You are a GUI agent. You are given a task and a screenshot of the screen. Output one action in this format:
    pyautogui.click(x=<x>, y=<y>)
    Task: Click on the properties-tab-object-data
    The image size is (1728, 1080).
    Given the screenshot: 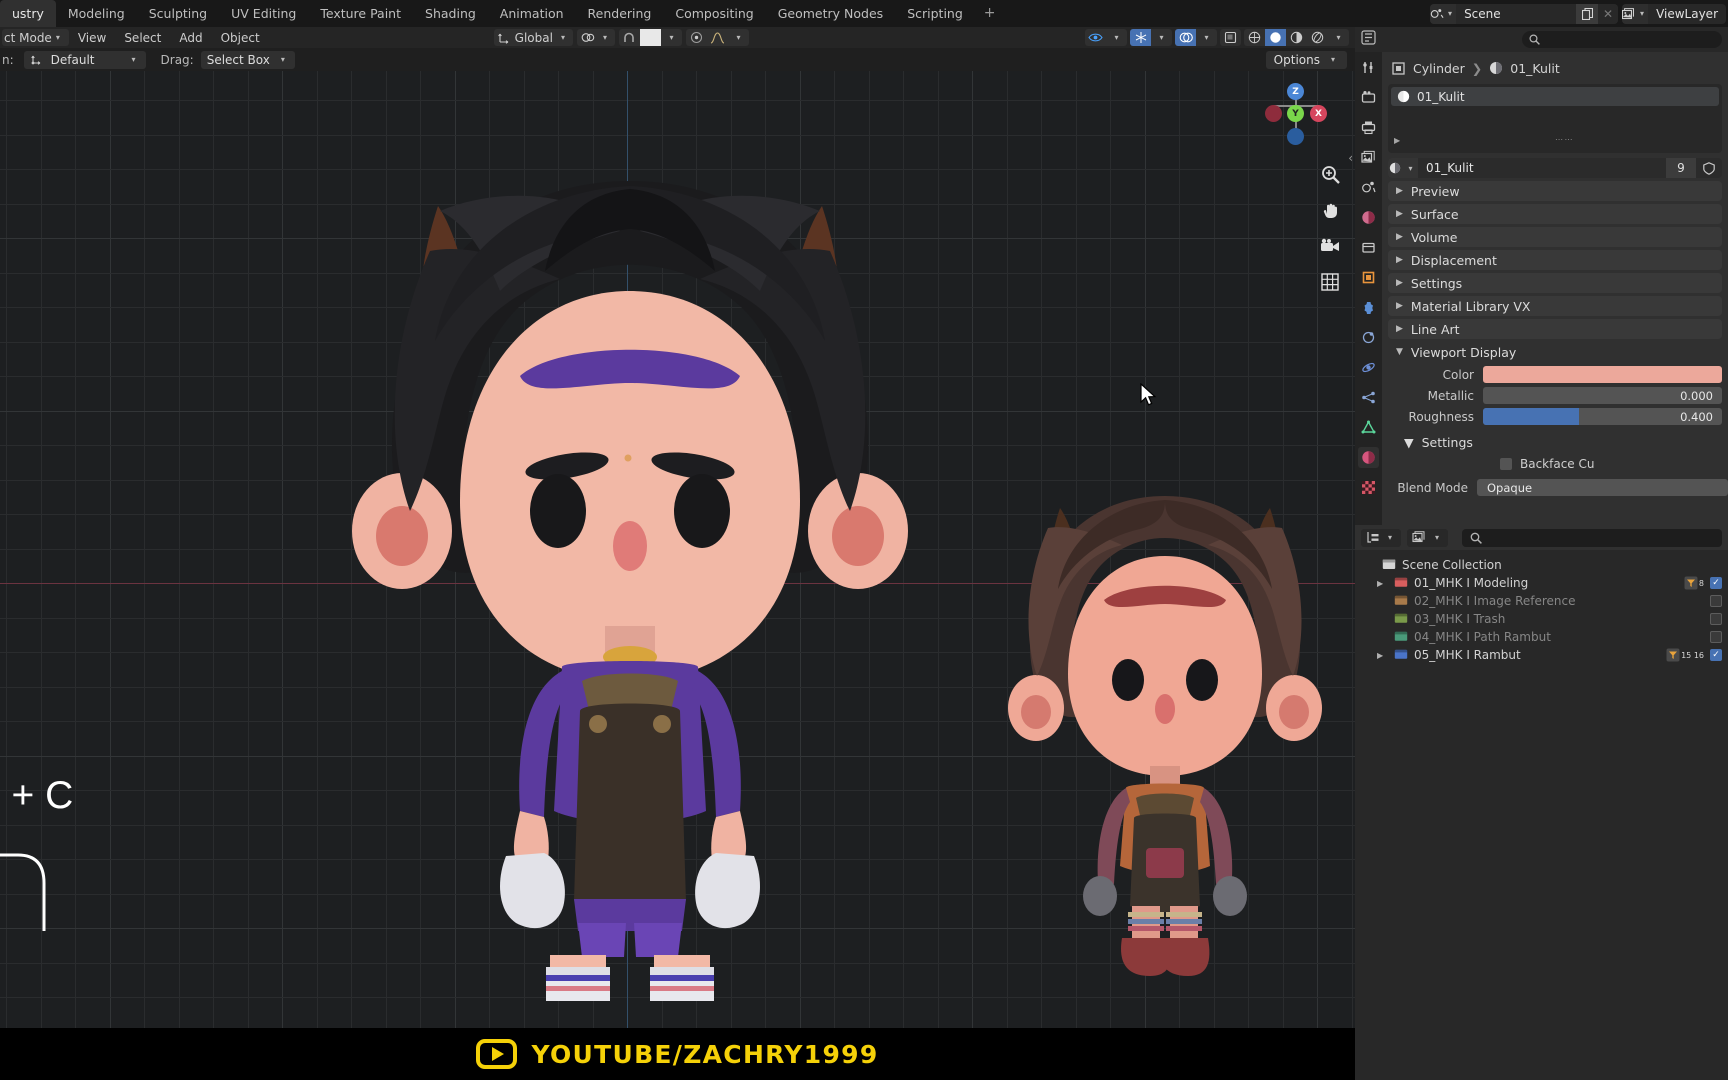 What is the action you would take?
    pyautogui.click(x=1368, y=427)
    